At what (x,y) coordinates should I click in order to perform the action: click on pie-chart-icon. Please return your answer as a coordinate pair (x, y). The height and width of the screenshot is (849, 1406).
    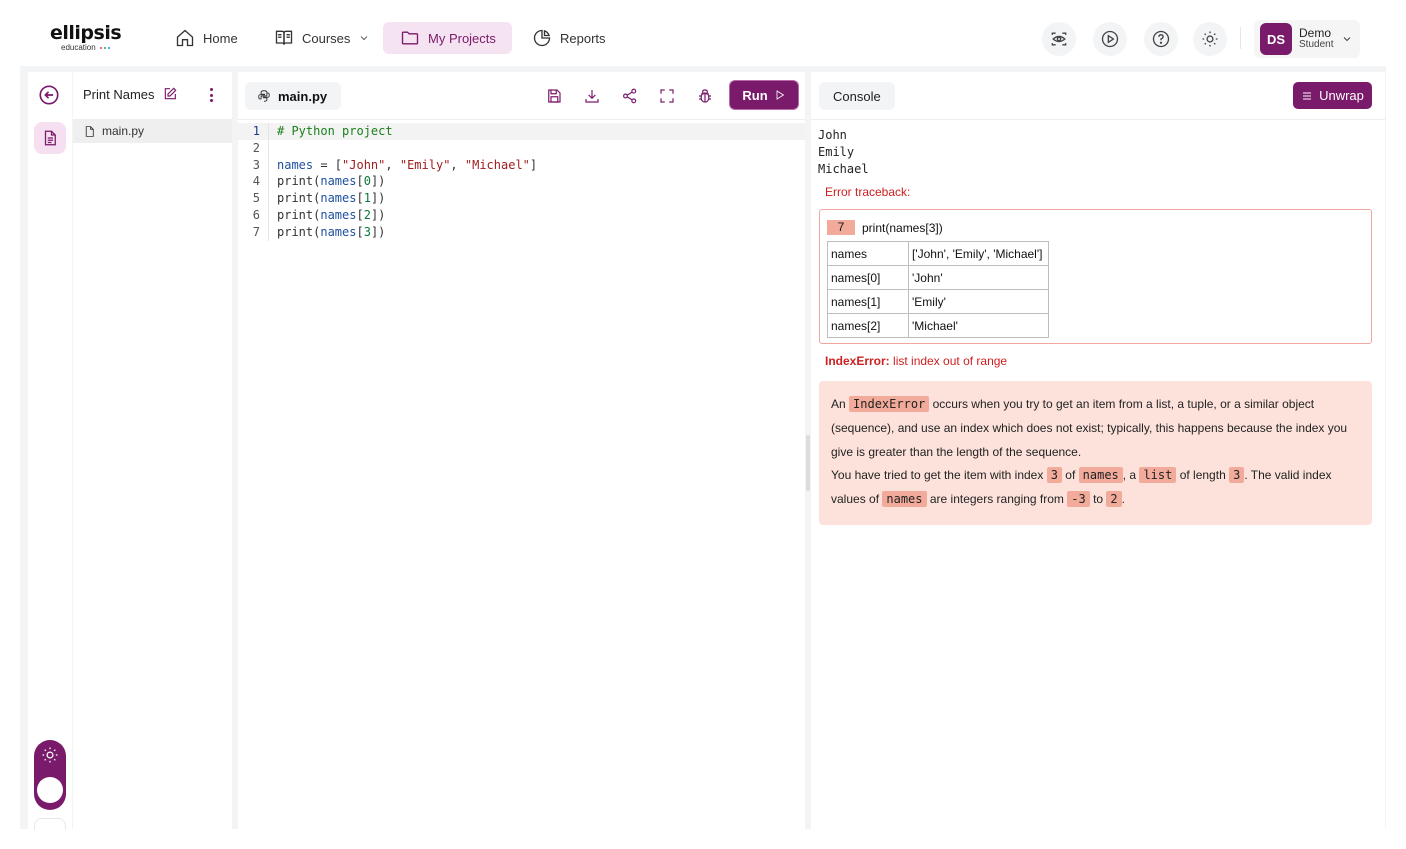
    Looking at the image, I should click on (542, 38).